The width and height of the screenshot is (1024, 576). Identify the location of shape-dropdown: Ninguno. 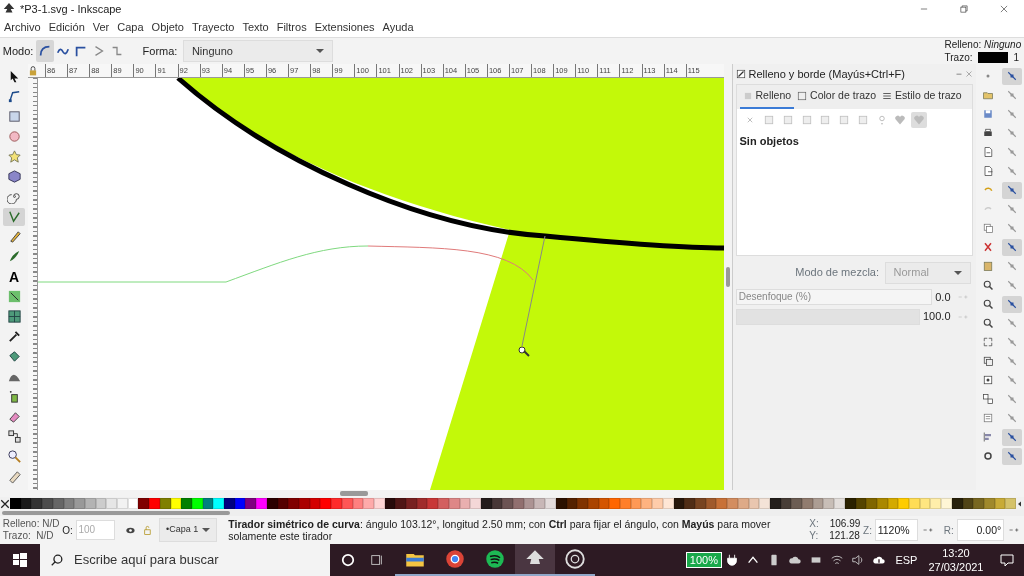
(257, 51).